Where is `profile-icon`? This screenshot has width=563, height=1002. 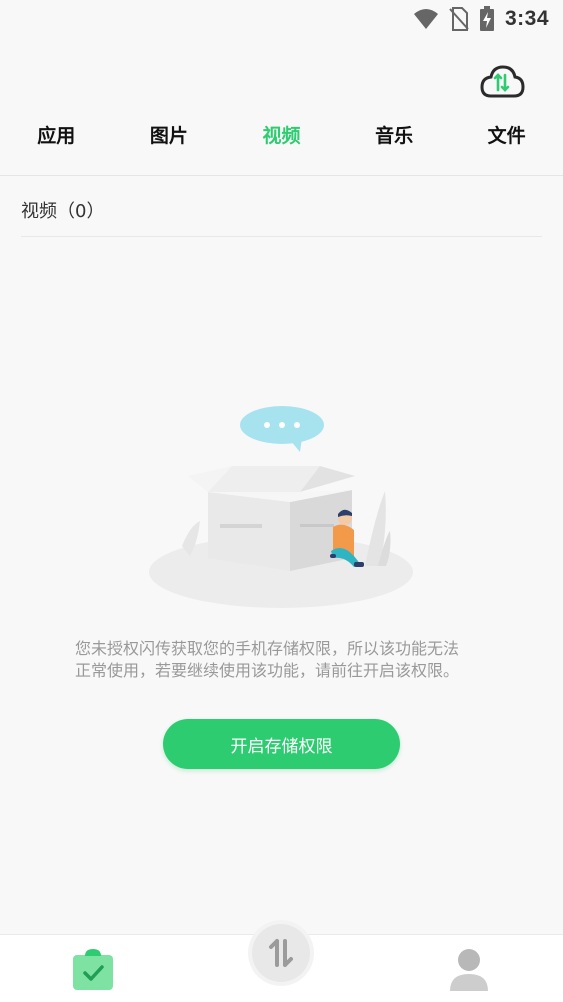 profile-icon is located at coordinates (469, 970).